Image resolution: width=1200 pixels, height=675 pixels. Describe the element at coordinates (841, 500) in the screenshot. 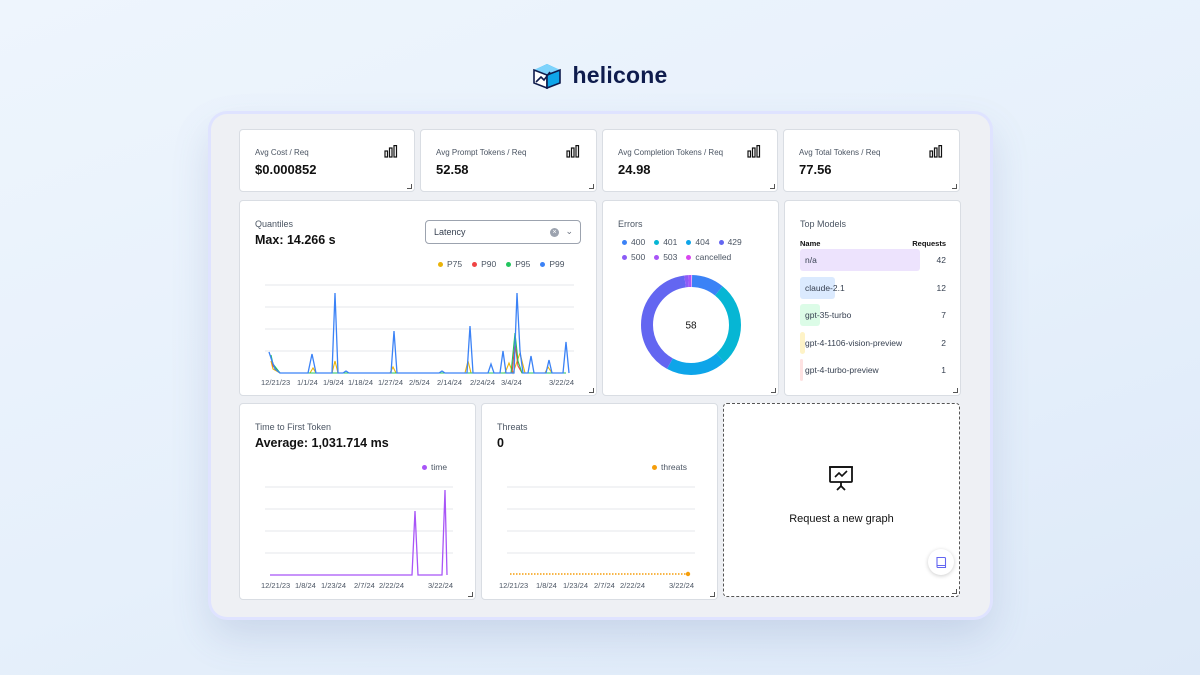

I see `request-new-graph-card: Request a new graph` at that location.